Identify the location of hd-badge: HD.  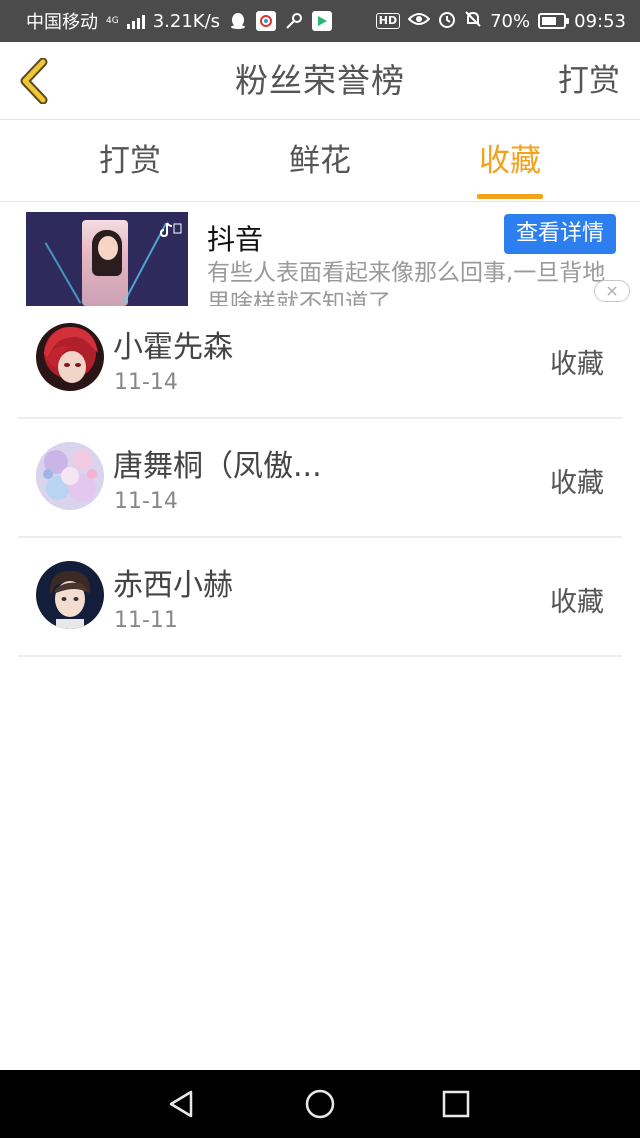
(388, 21).